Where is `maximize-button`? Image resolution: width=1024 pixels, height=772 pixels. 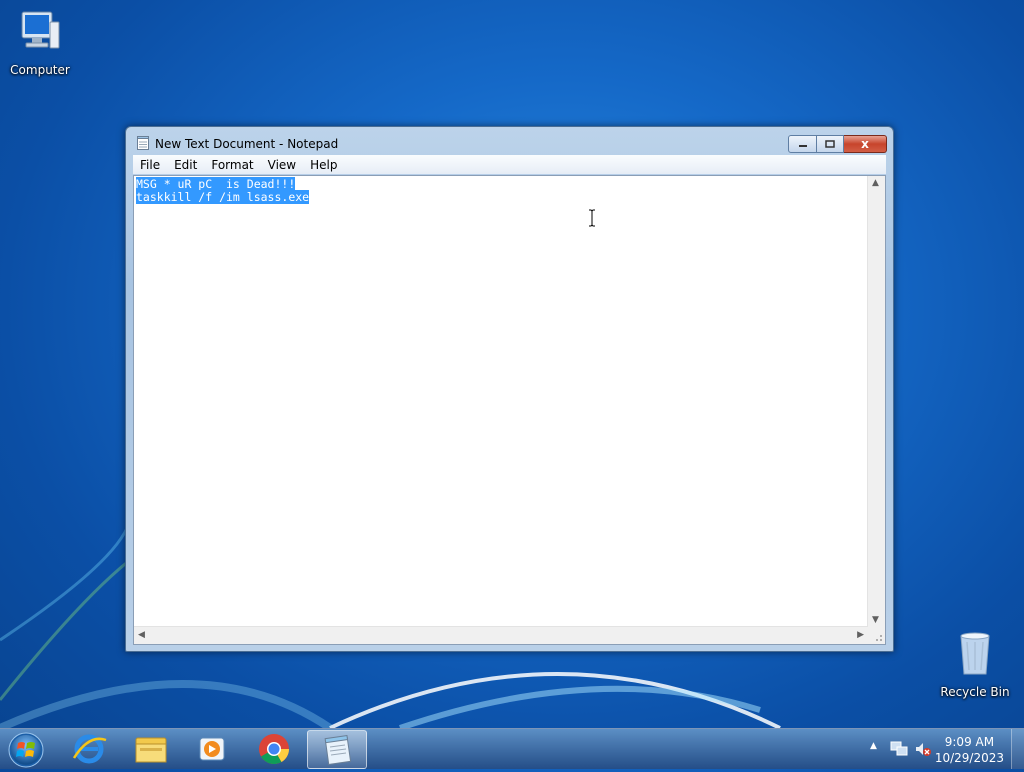
maximize-button is located at coordinates (830, 144).